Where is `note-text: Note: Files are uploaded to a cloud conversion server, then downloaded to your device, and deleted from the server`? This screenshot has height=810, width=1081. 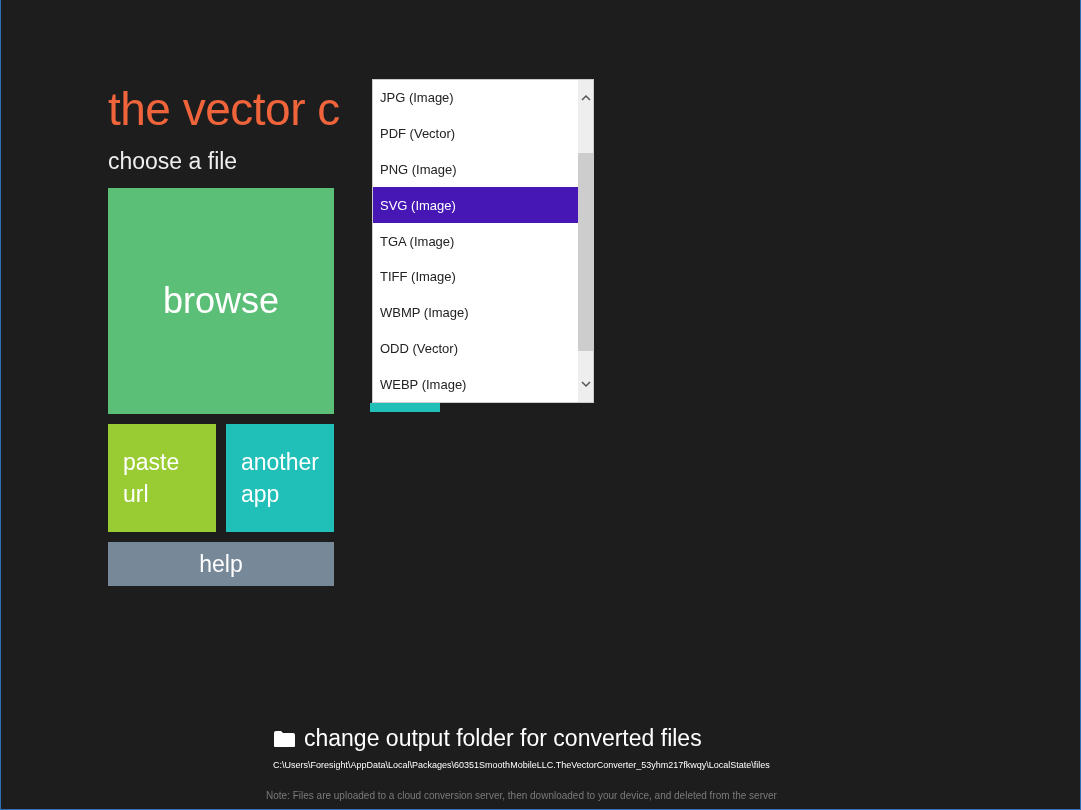 note-text: Note: Files are uploaded to a cloud conversion server, then downloaded to your device, and deleted from the server is located at coordinates (521, 795).